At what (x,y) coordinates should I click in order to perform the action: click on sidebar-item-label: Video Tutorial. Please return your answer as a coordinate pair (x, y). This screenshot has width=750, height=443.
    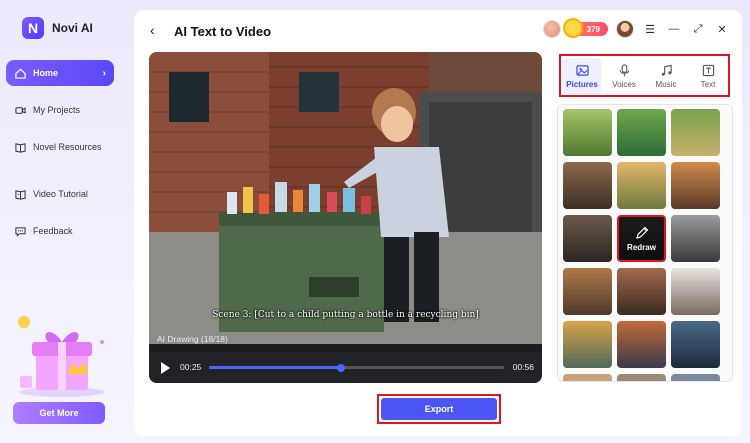
    Looking at the image, I should click on (60, 194).